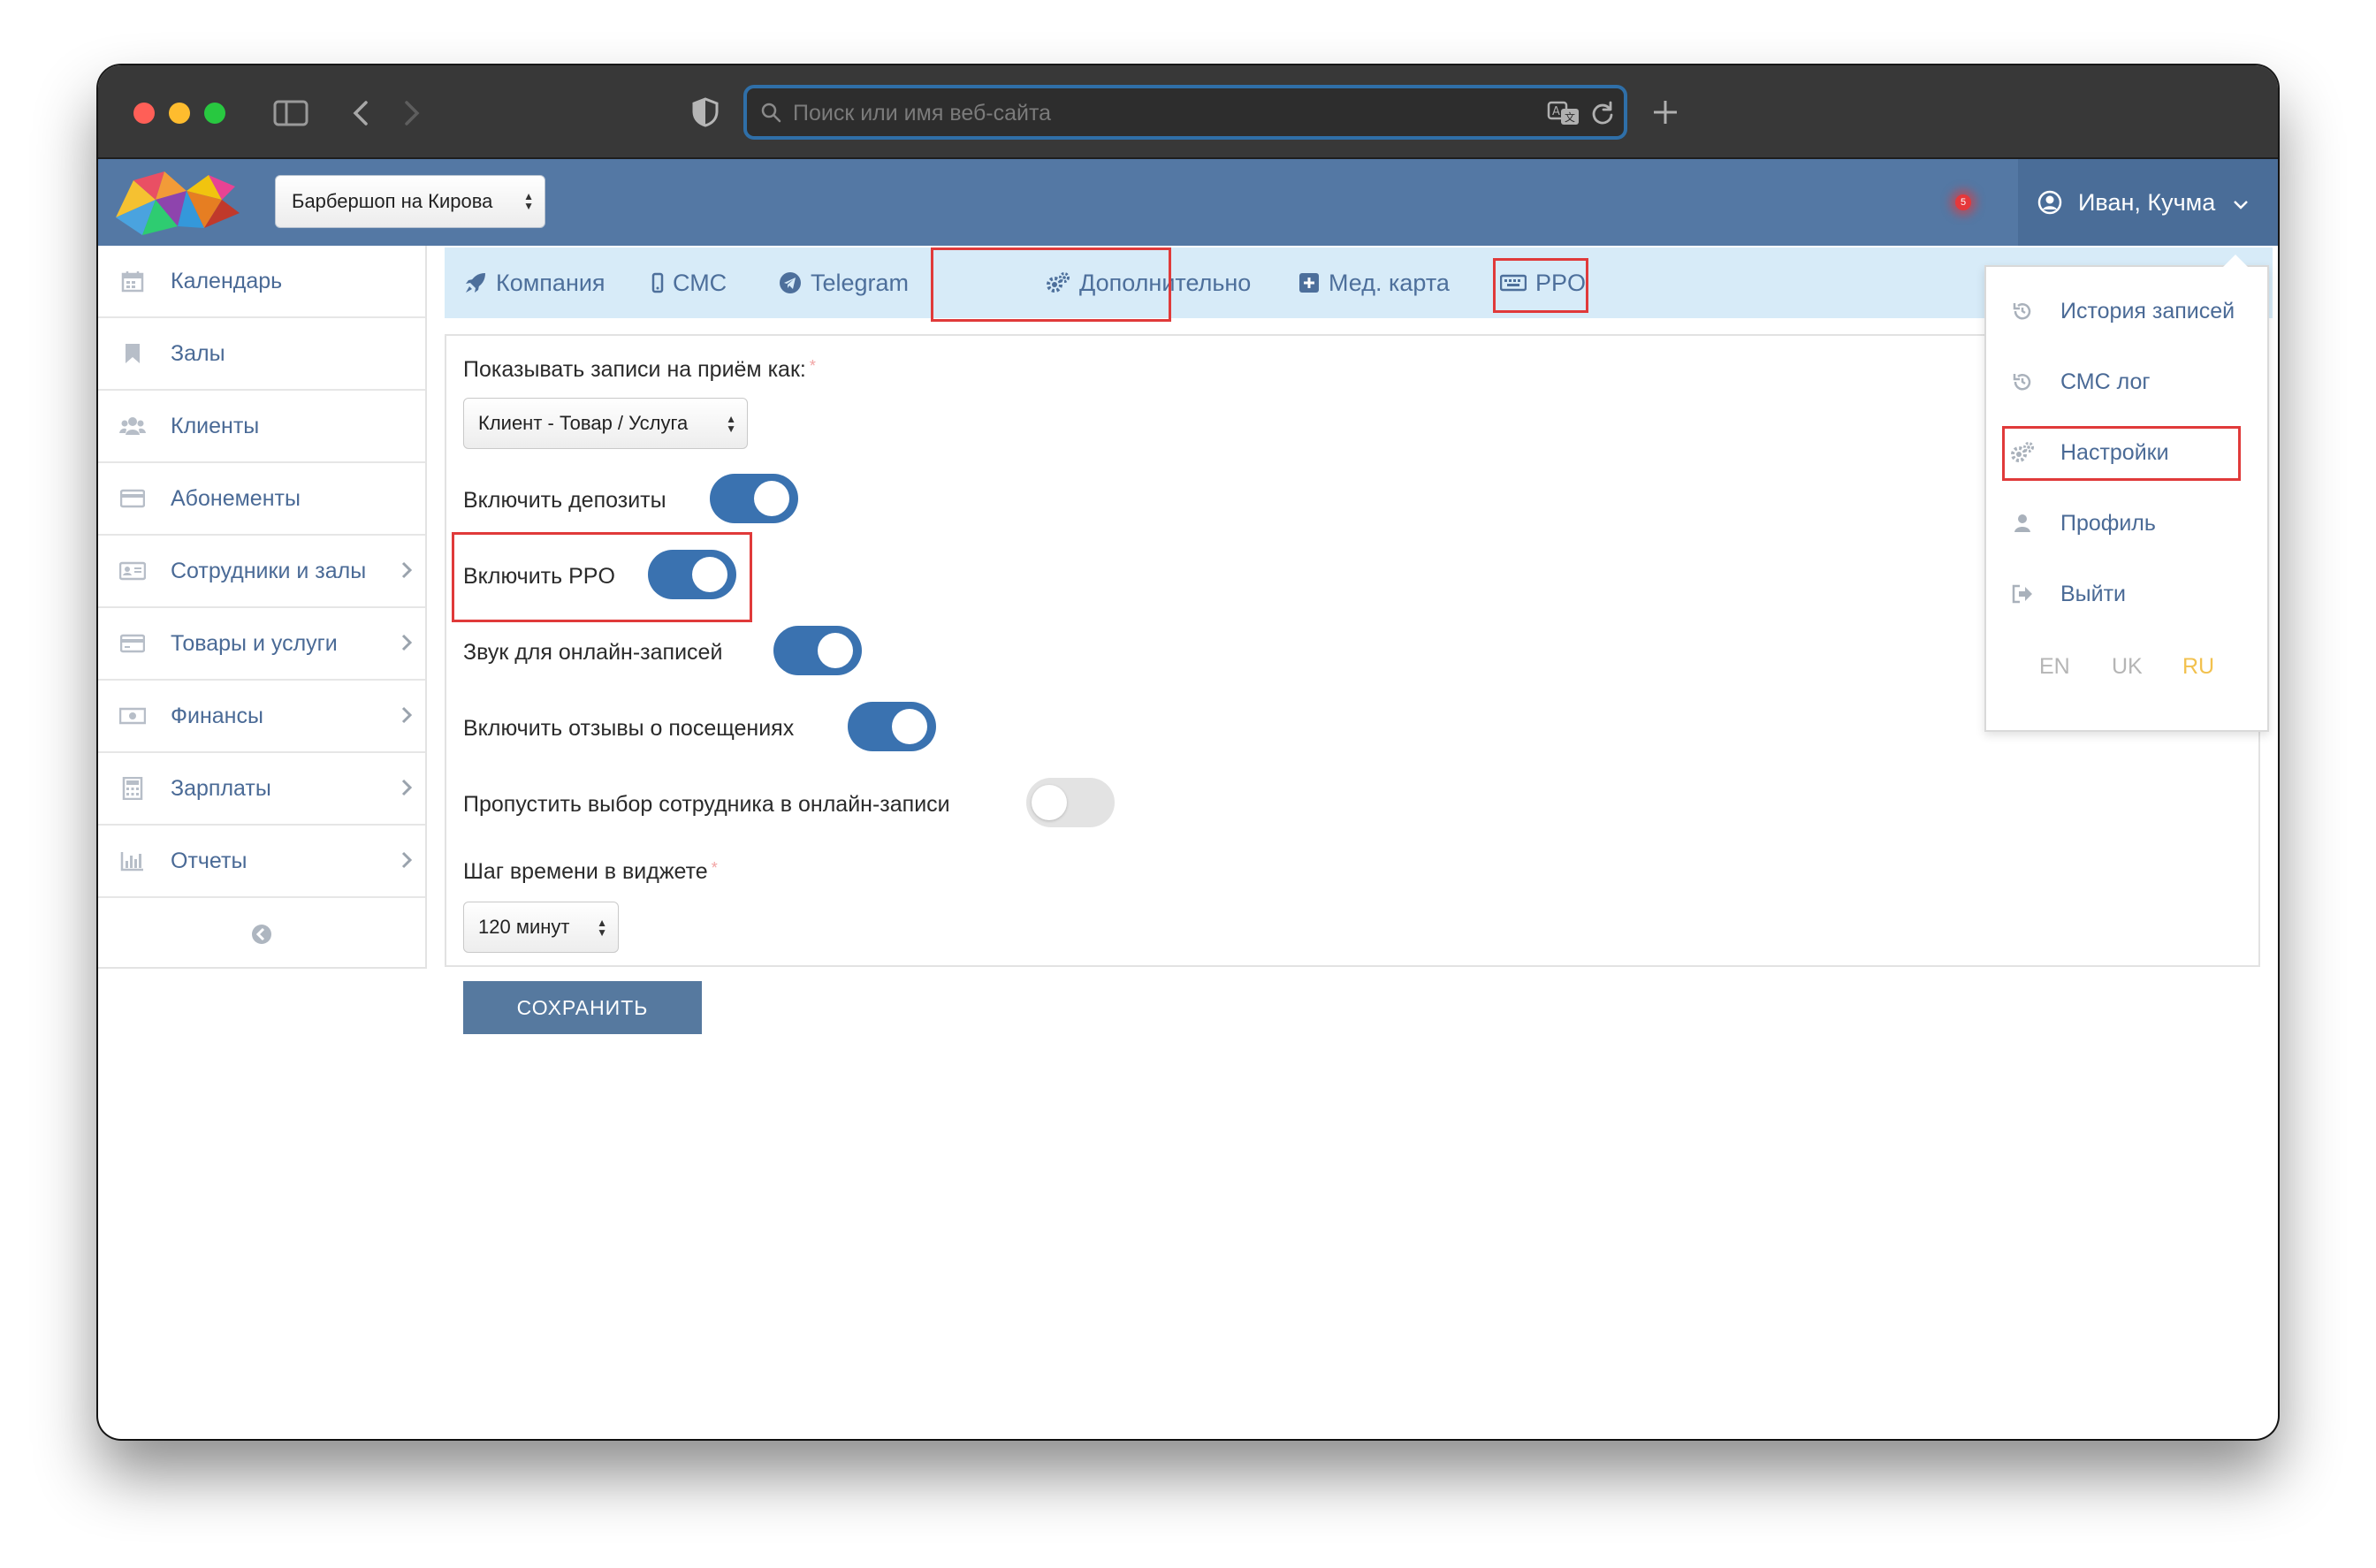 Image resolution: width=2376 pixels, height=1568 pixels. Describe the element at coordinates (657, 283) in the screenshot. I see `mobile-icon` at that location.